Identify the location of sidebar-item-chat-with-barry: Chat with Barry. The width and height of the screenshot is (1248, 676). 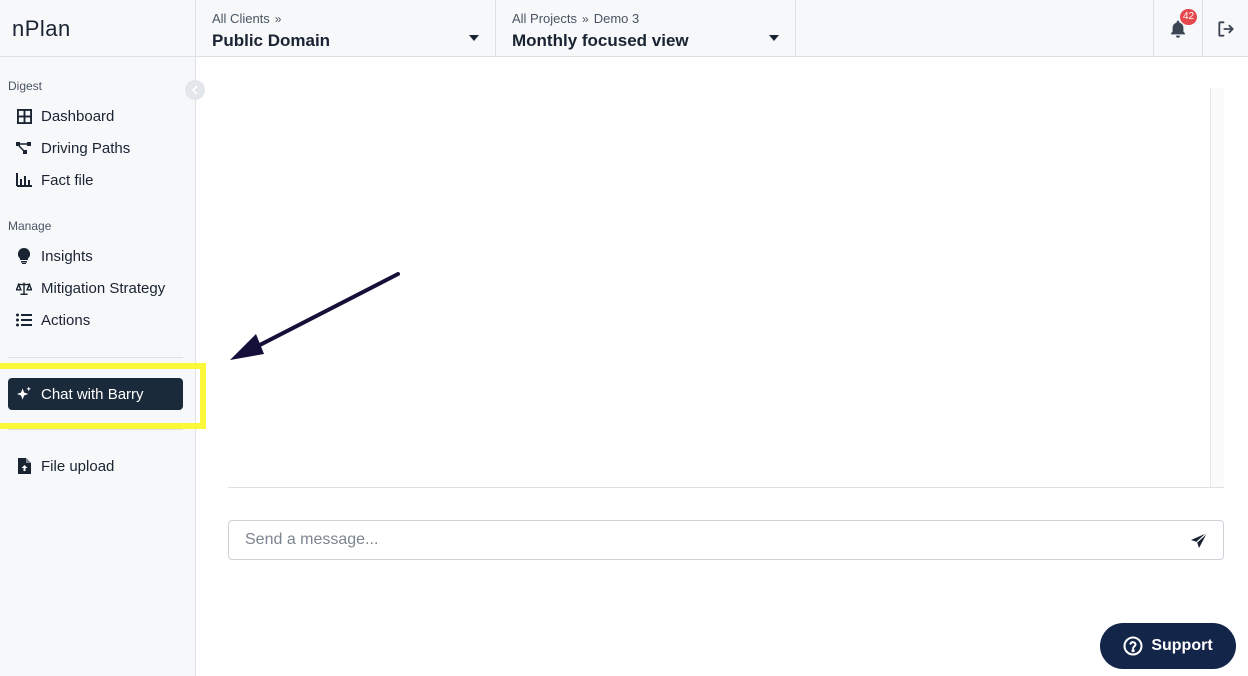
(95, 394).